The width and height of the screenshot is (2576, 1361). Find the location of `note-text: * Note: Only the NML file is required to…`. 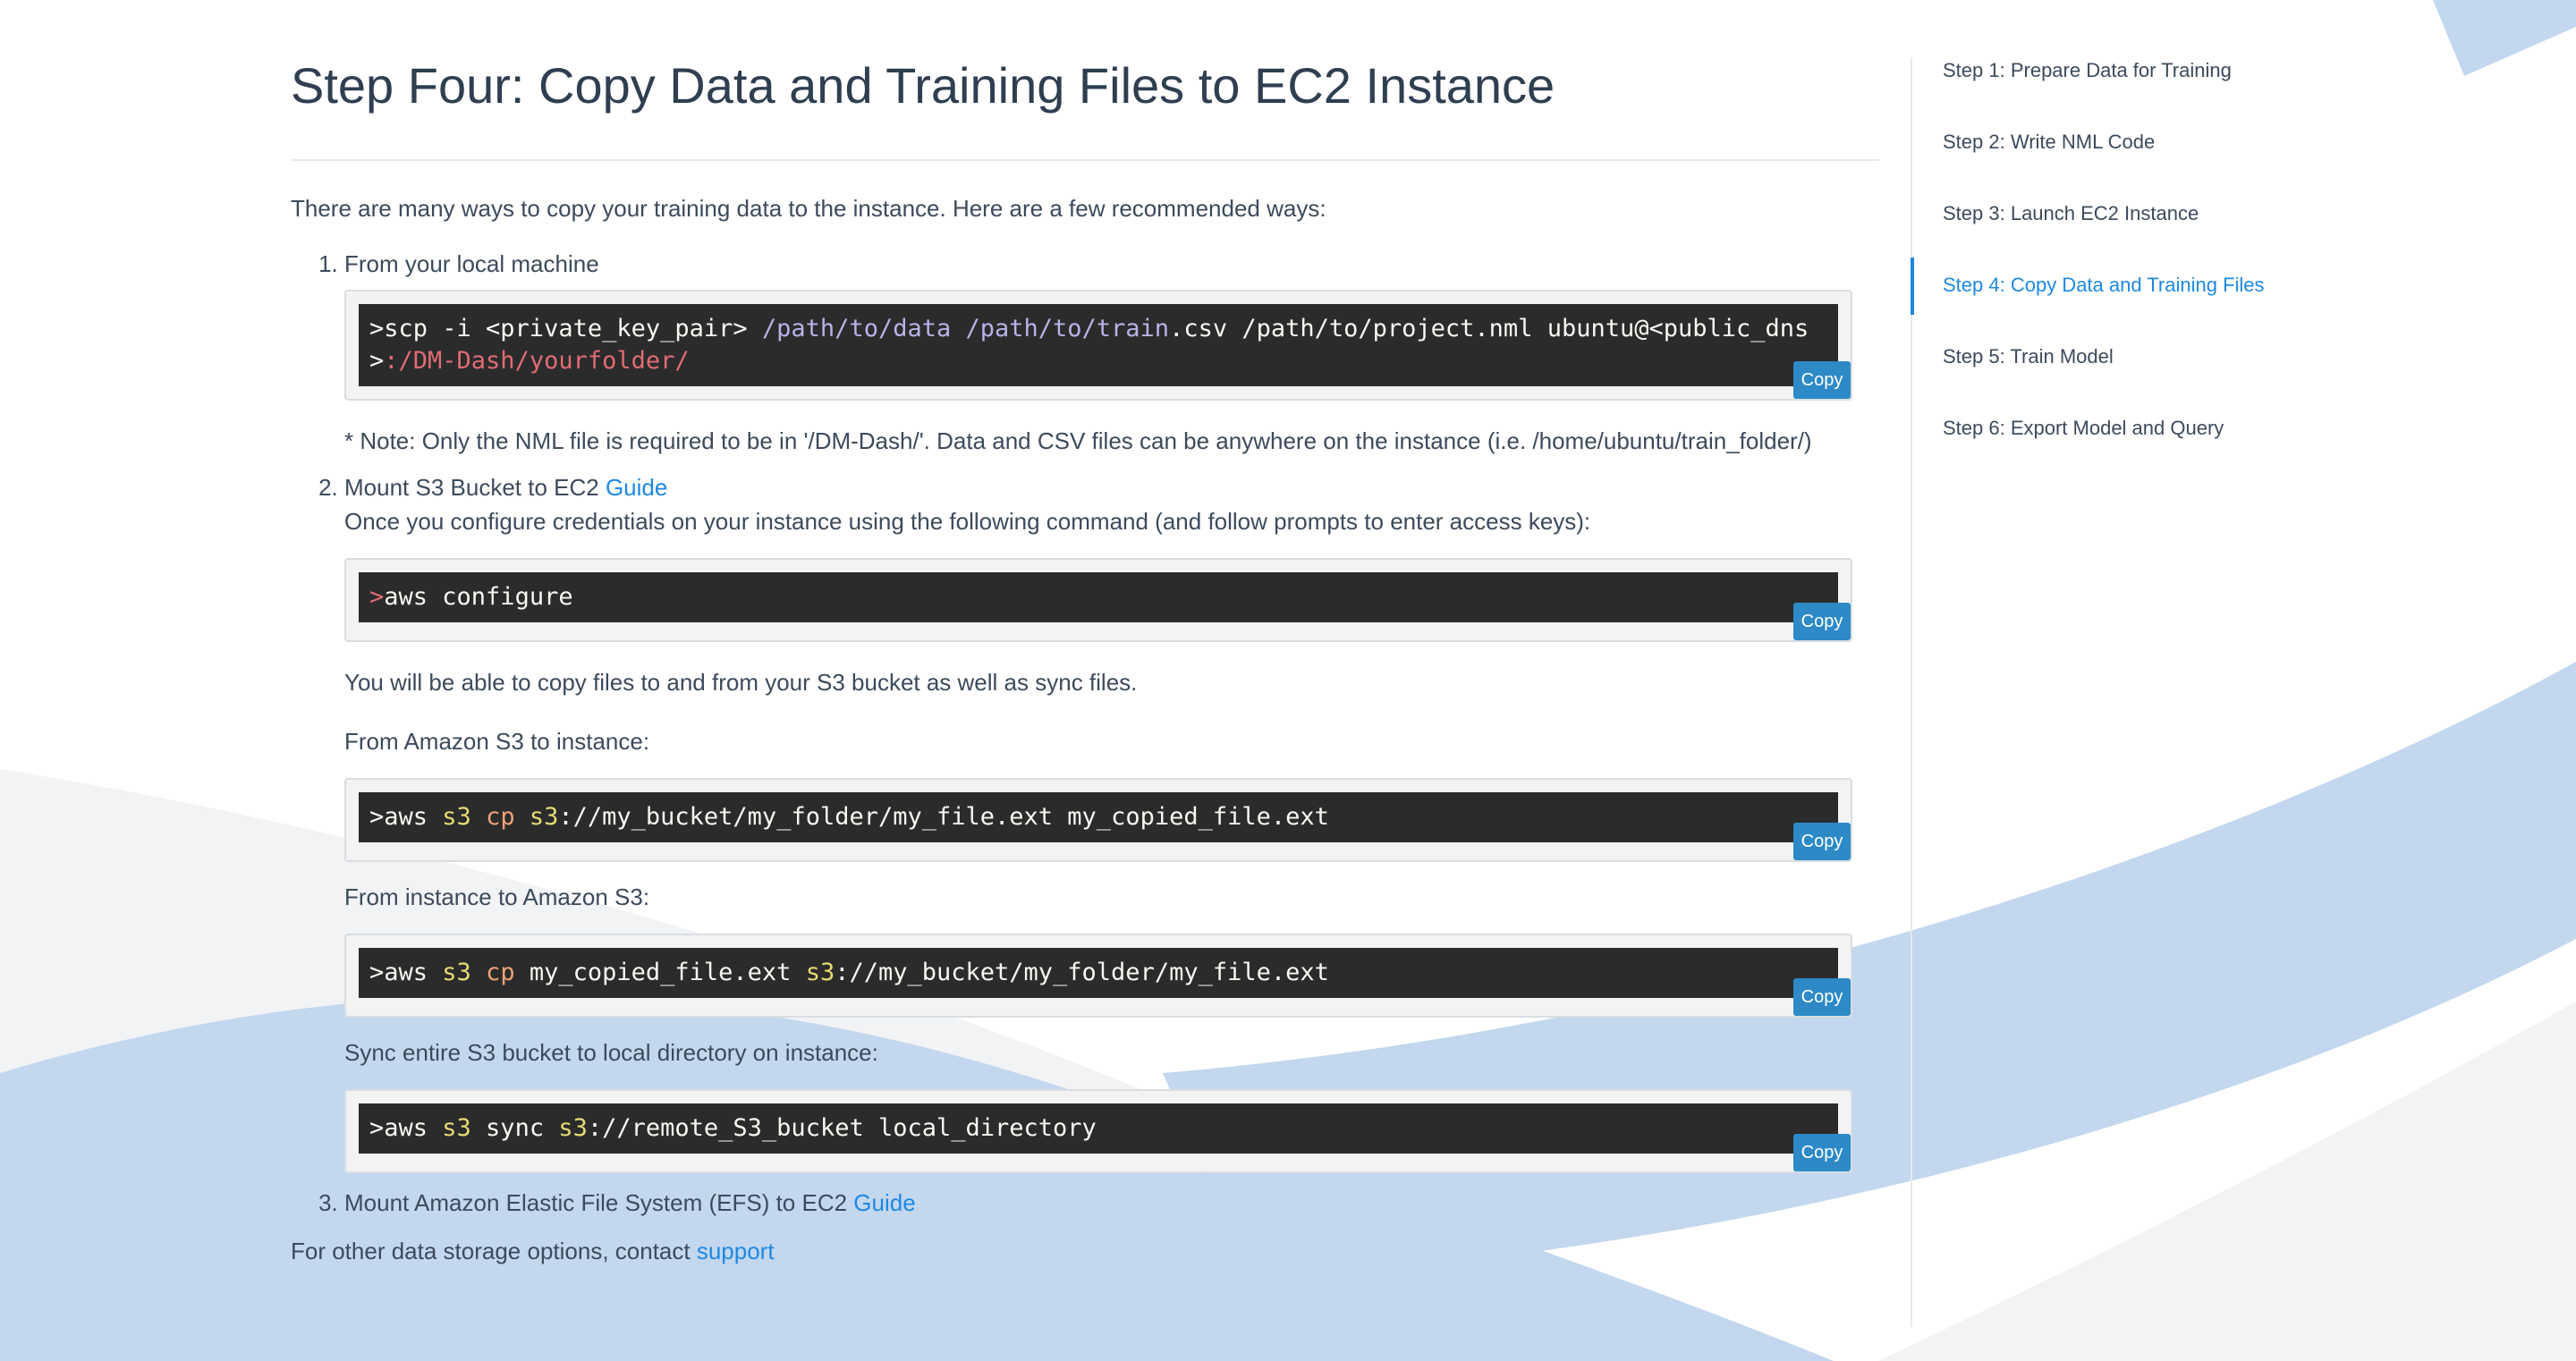

note-text: * Note: Only the NML file is required to… is located at coordinates (1078, 440).